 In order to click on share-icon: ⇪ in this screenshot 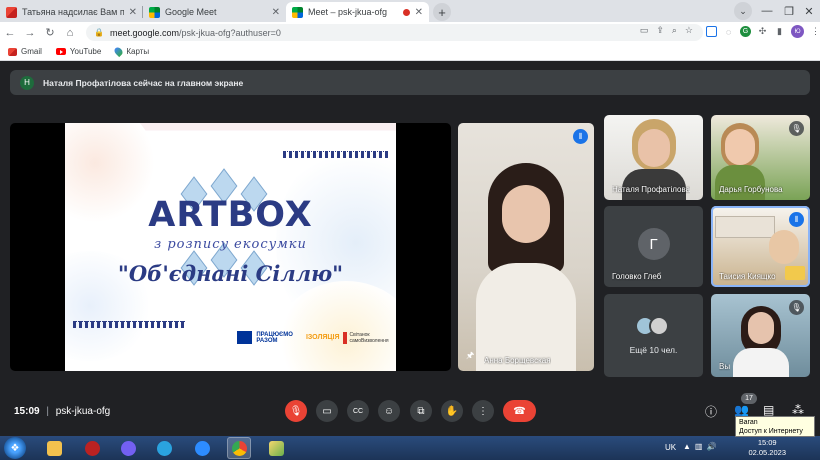, I will do `click(660, 30)`.